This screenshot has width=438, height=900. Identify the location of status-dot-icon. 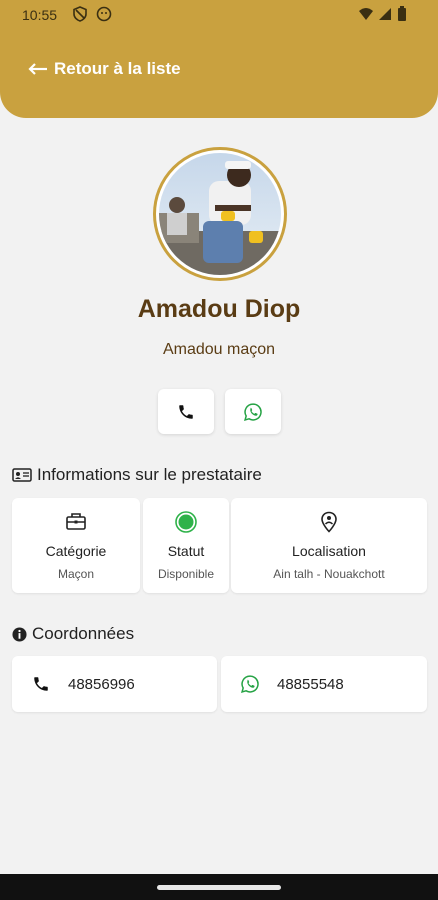
(186, 522).